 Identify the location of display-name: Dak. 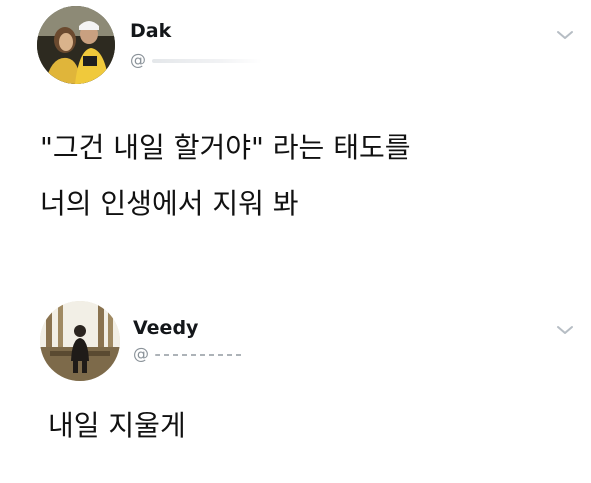
(150, 31).